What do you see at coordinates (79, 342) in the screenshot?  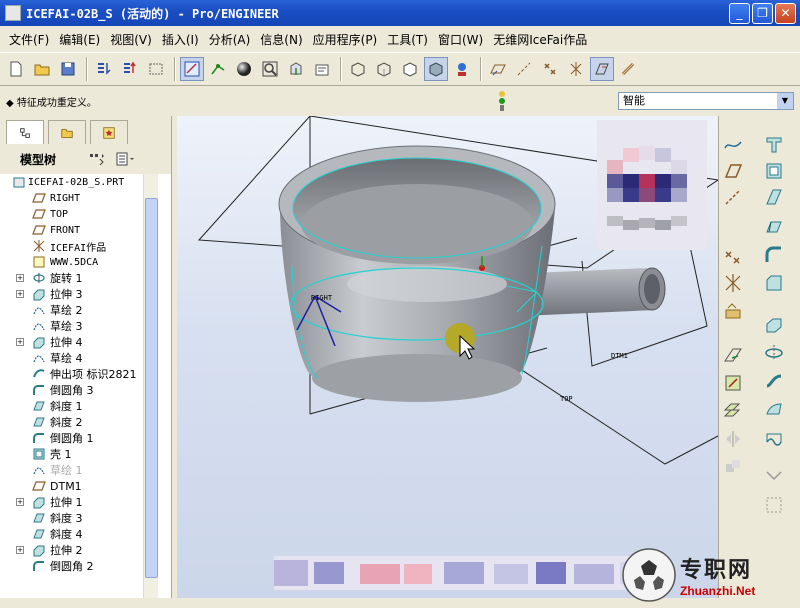 I see `tree-item: + 拉伸 4` at bounding box center [79, 342].